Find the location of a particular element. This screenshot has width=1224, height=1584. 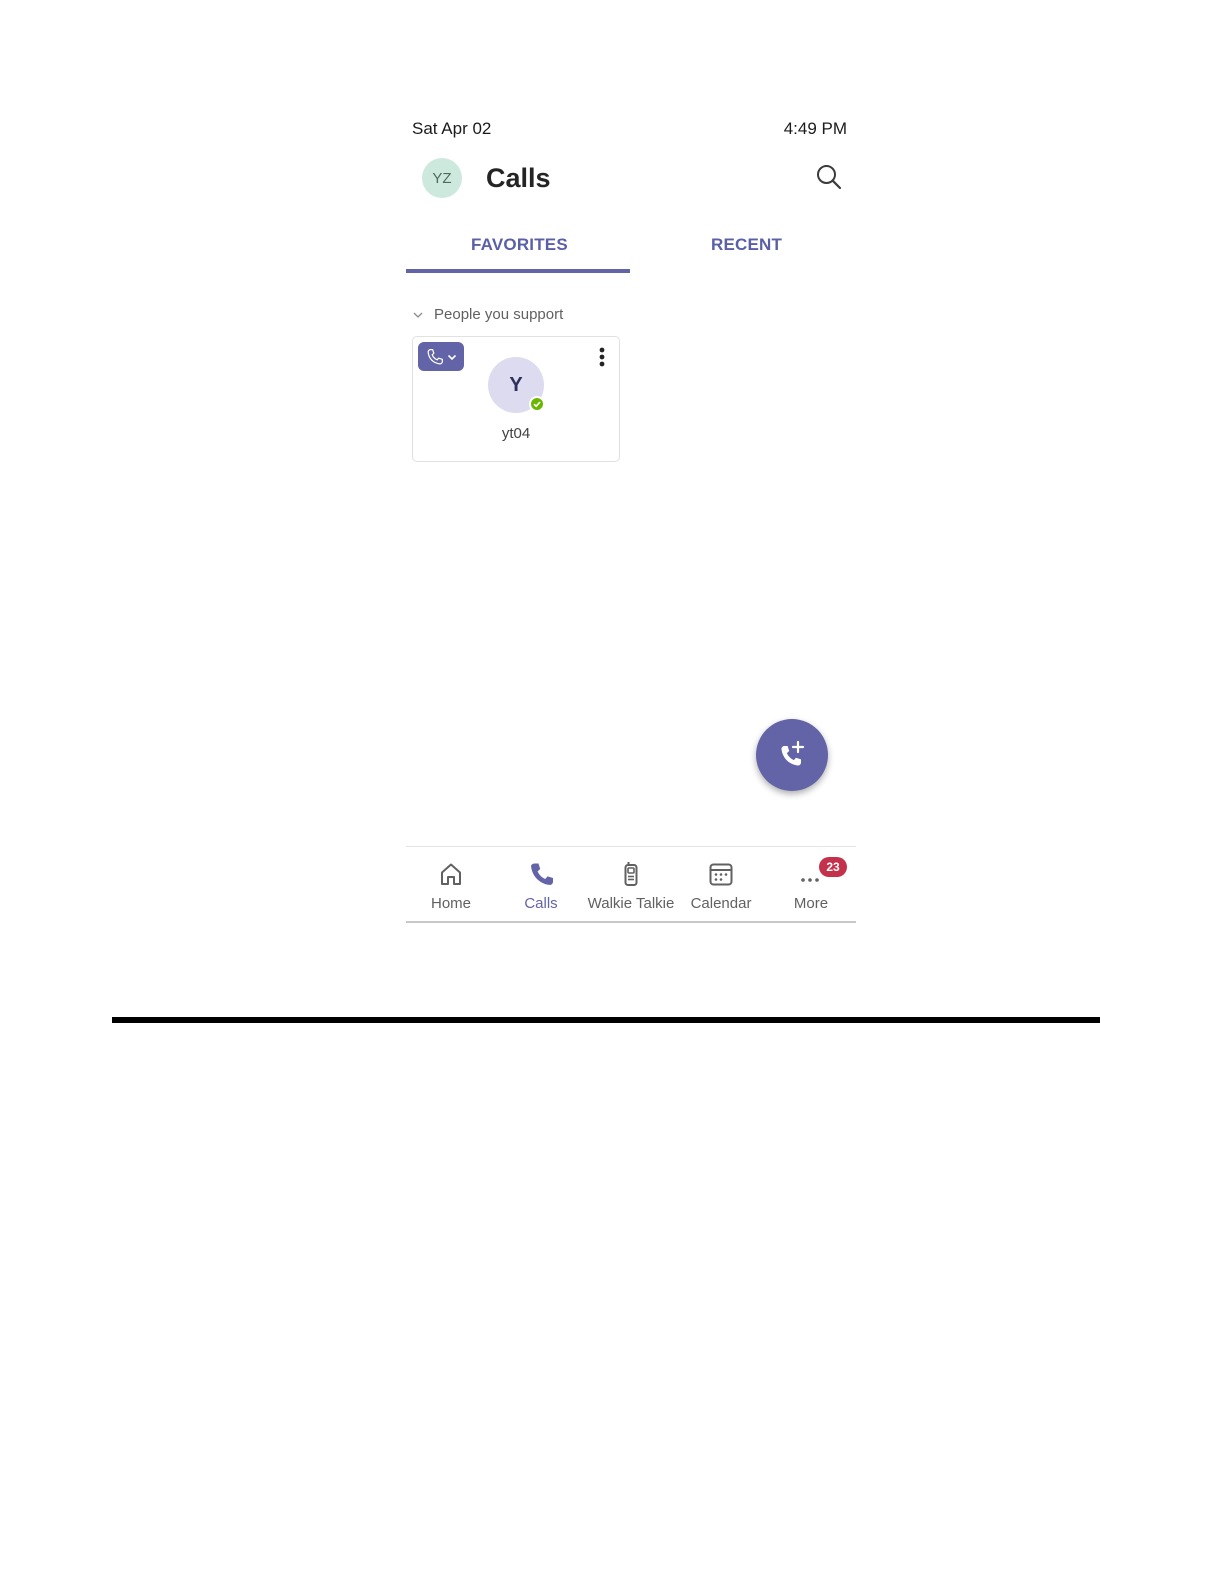

tab-recent: RECENT is located at coordinates (746, 245).